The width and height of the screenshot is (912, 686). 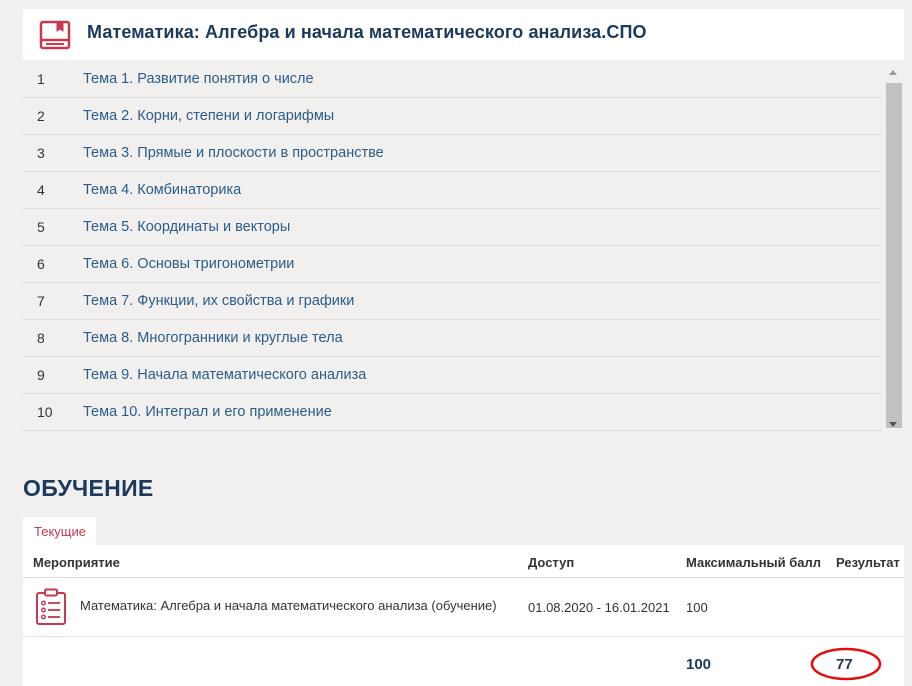 What do you see at coordinates (452, 80) in the screenshot?
I see `topic-row: 1 Тема 1. Развитие понятия о числе` at bounding box center [452, 80].